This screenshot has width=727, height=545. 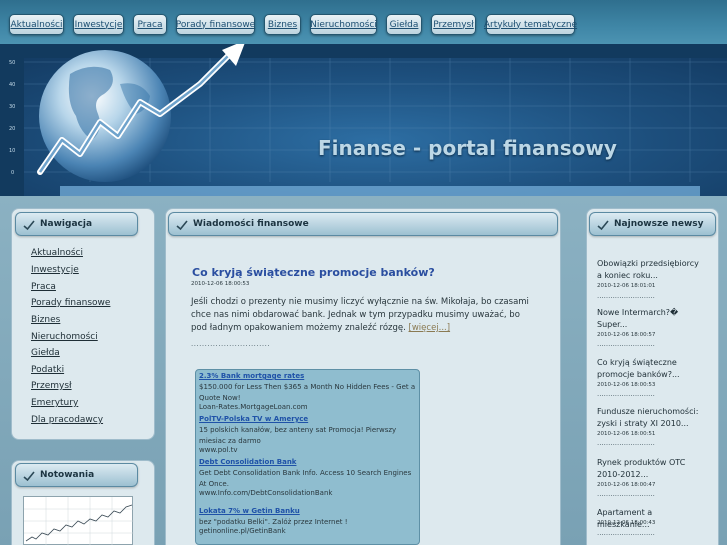 I want to click on nav-item-praca: Praca, so click(x=150, y=24).